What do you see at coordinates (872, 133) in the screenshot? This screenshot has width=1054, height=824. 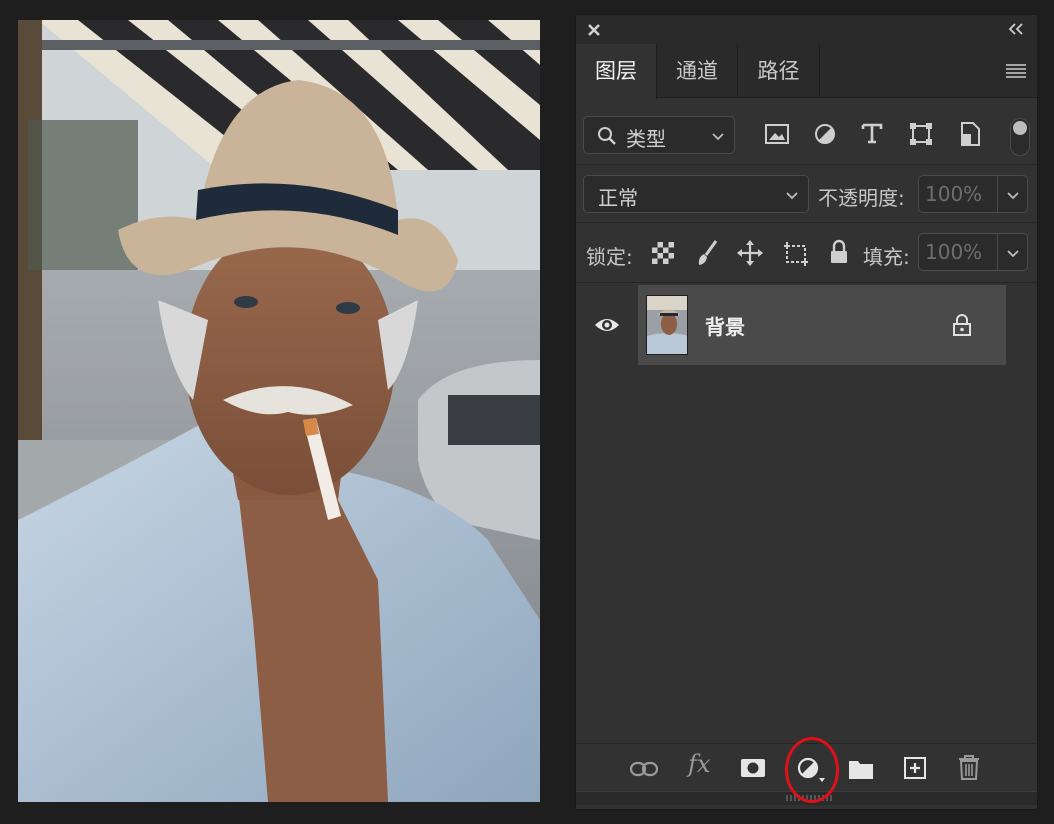 I see `type-filter-icon` at bounding box center [872, 133].